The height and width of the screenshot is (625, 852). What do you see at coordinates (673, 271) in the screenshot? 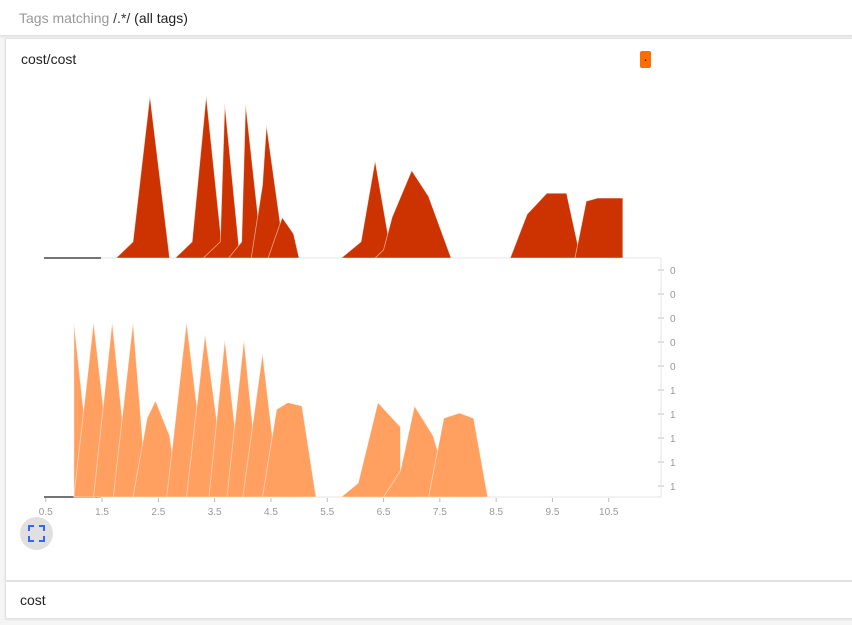
I see `y-tick-label-0: 0` at bounding box center [673, 271].